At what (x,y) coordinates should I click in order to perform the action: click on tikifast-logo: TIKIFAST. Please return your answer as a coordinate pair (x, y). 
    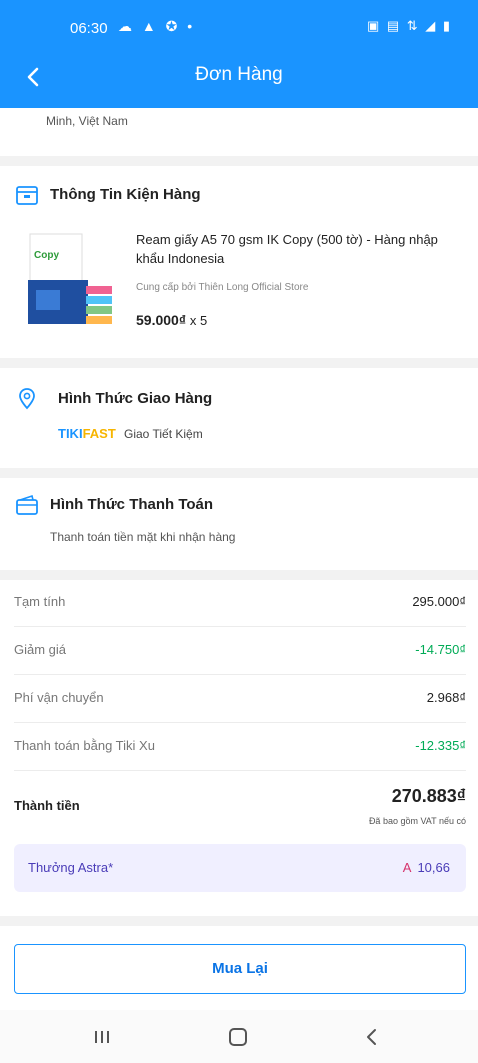
    Looking at the image, I should click on (87, 433).